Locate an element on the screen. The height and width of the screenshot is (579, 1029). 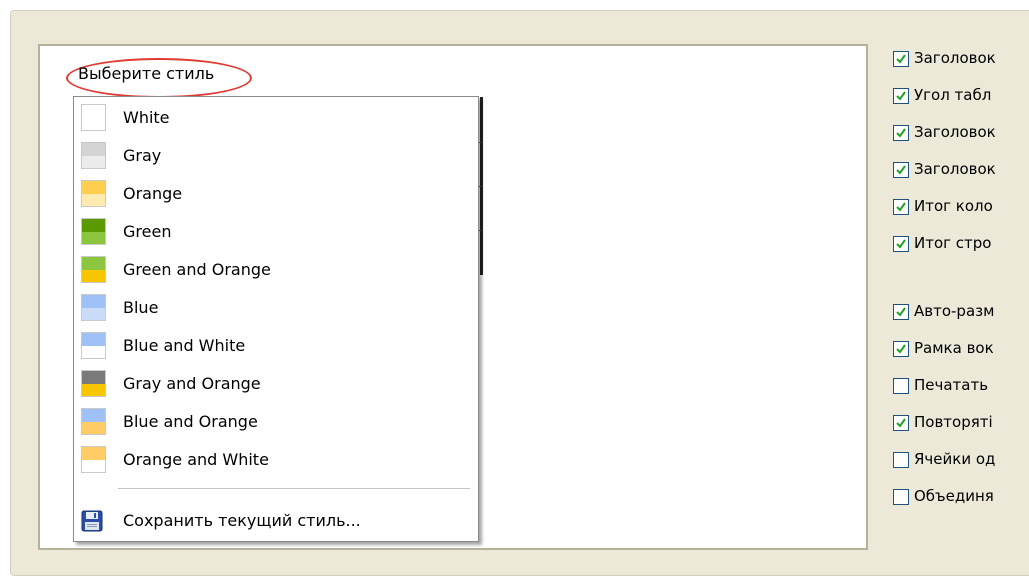
option-header-columns: Заголовок is located at coordinates (961, 133).